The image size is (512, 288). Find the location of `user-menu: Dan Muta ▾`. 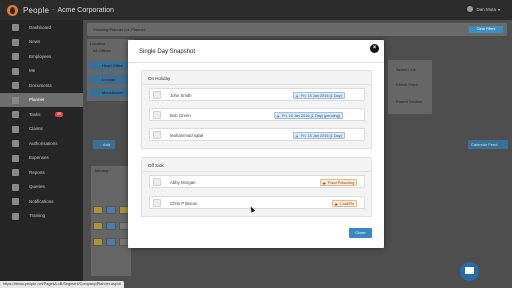

user-menu: Dan Muta ▾ is located at coordinates (483, 9).